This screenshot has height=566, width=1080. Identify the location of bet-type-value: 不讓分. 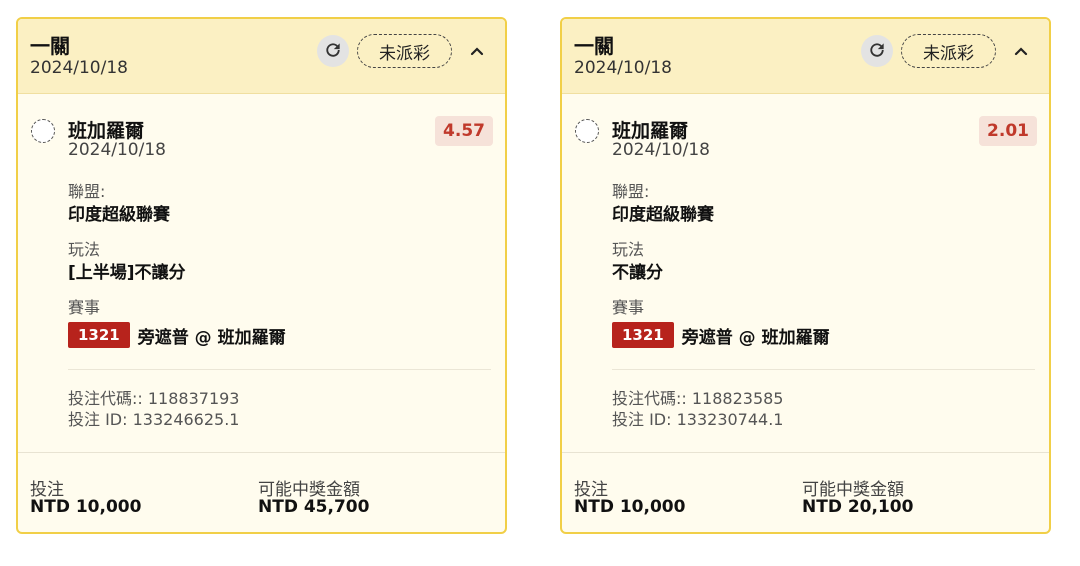
(637, 273).